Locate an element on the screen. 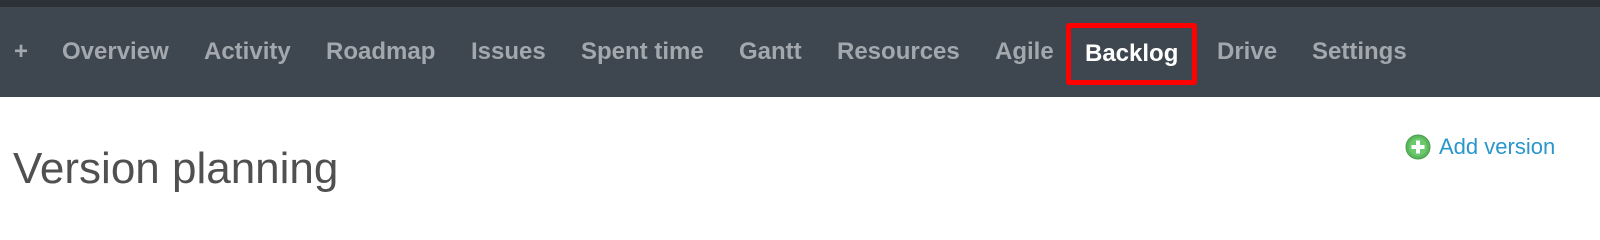 This screenshot has height=240, width=1600. tab-activity: Activity is located at coordinates (247, 52).